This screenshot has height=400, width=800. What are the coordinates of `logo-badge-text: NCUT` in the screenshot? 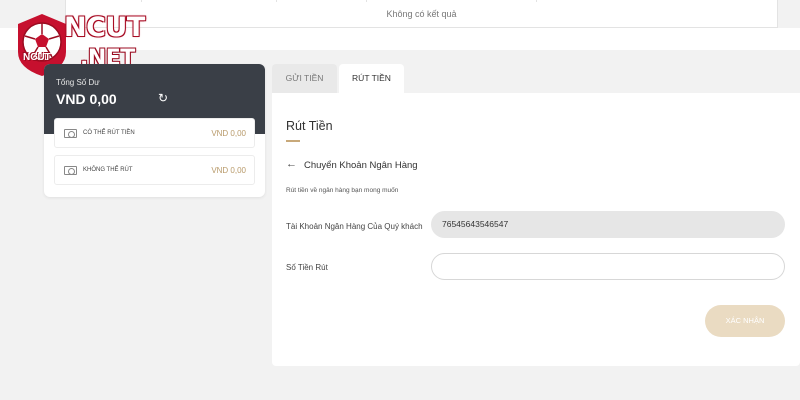 It's located at (37, 57).